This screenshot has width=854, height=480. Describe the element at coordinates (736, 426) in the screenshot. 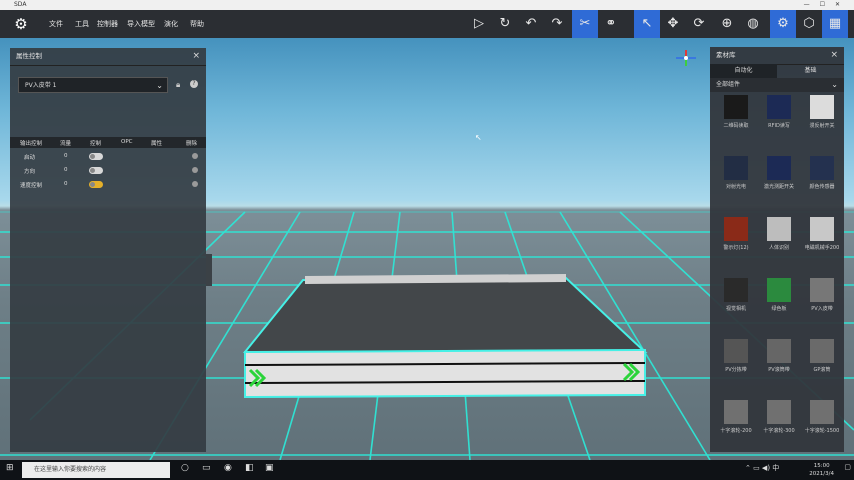

I see `library-item: 十字滚轮-200` at that location.